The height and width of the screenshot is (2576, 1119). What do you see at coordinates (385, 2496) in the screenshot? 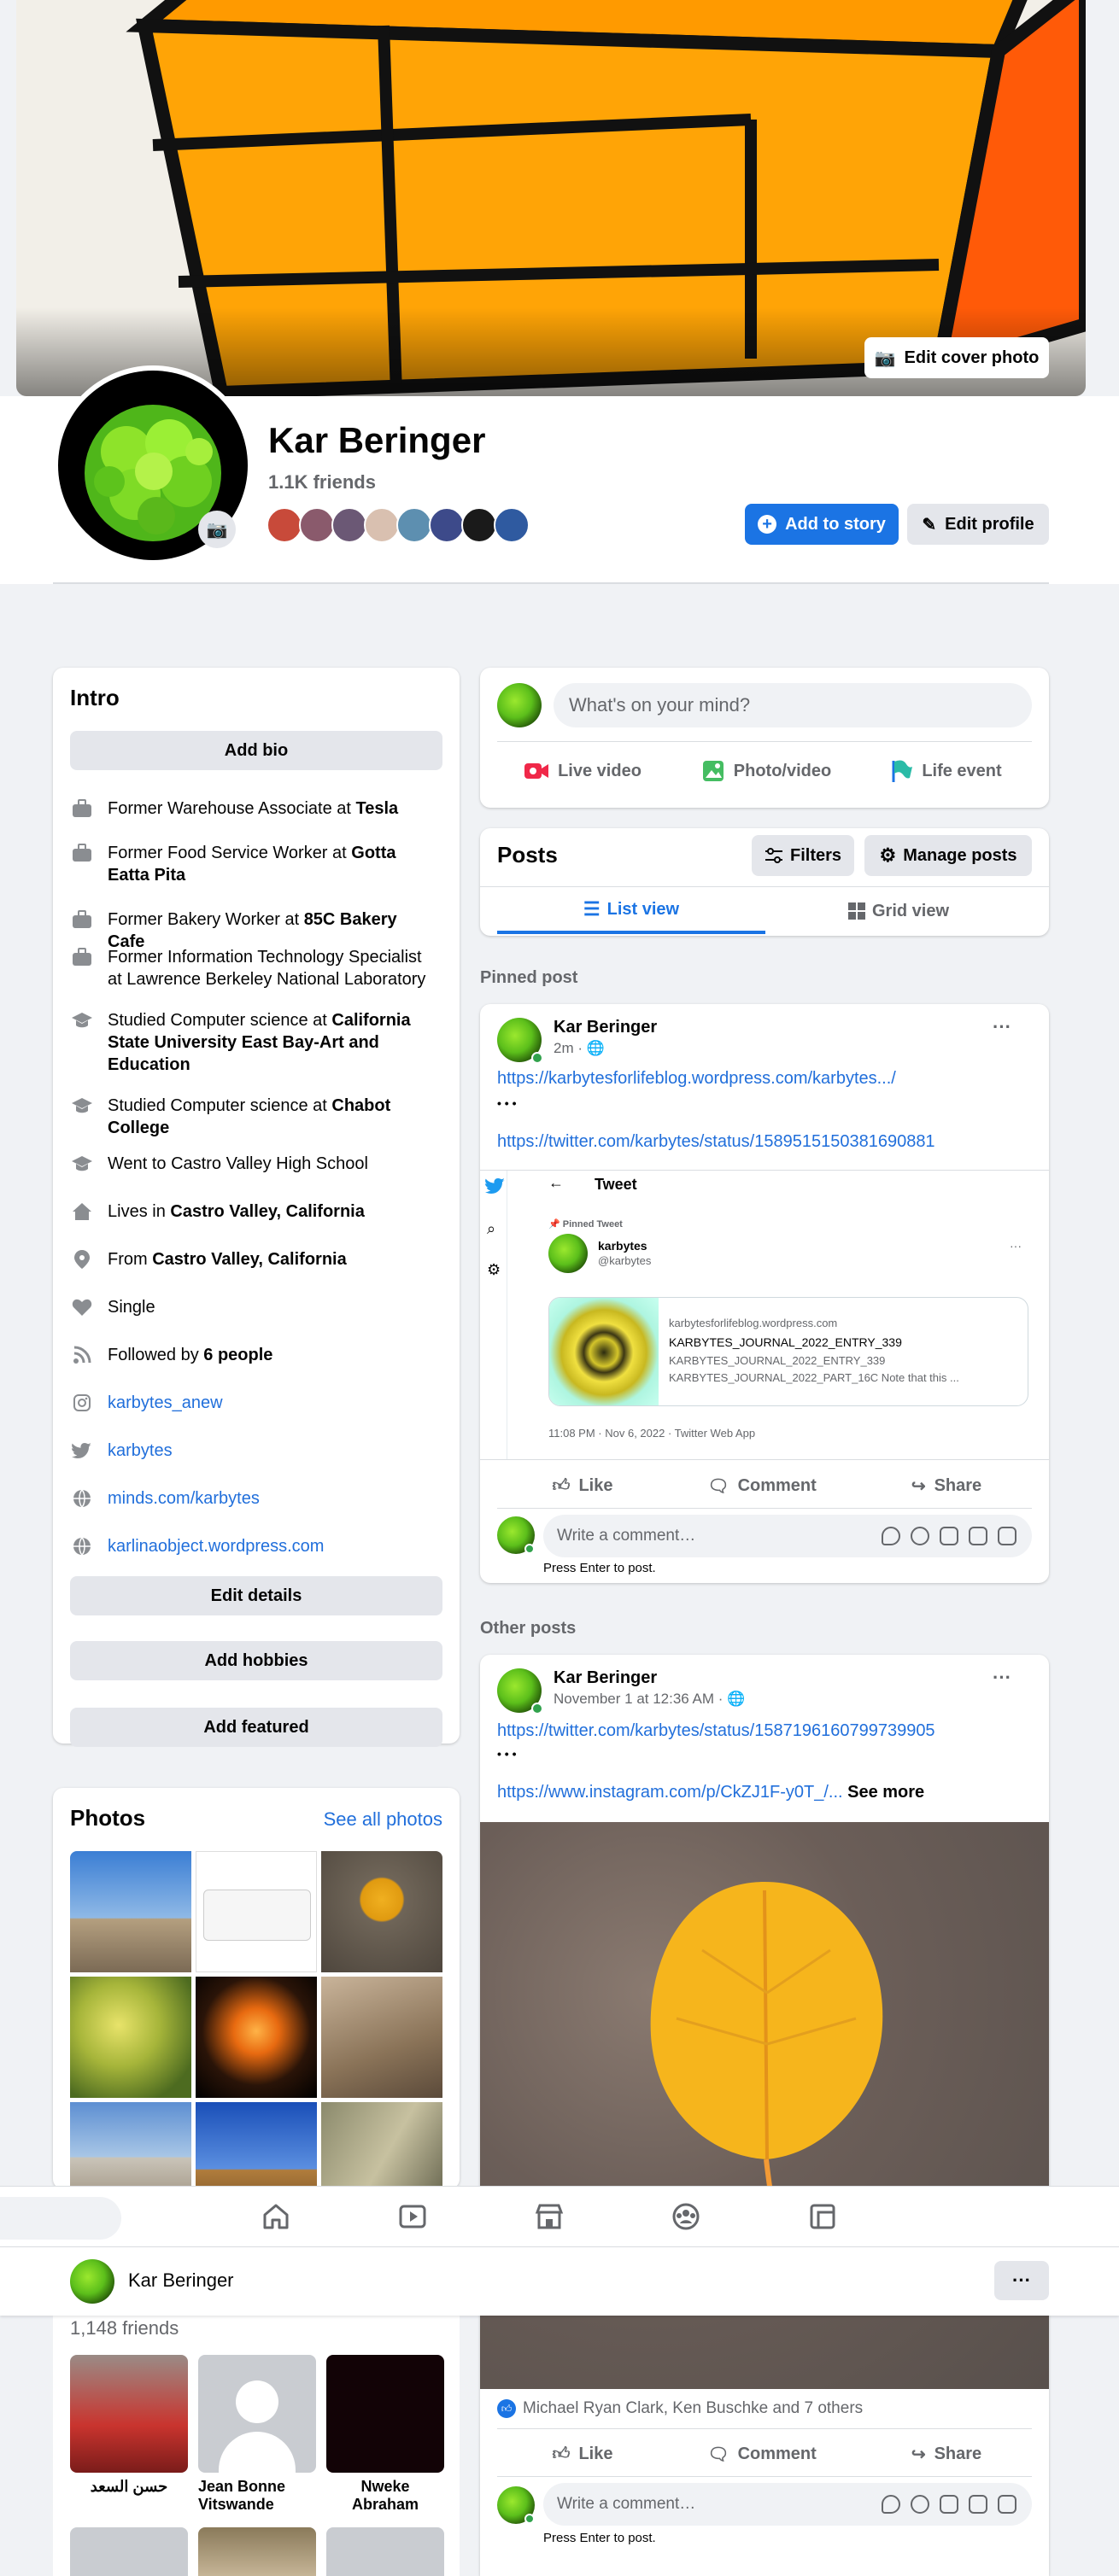
I see `friend-name: Nweke Abraham` at bounding box center [385, 2496].